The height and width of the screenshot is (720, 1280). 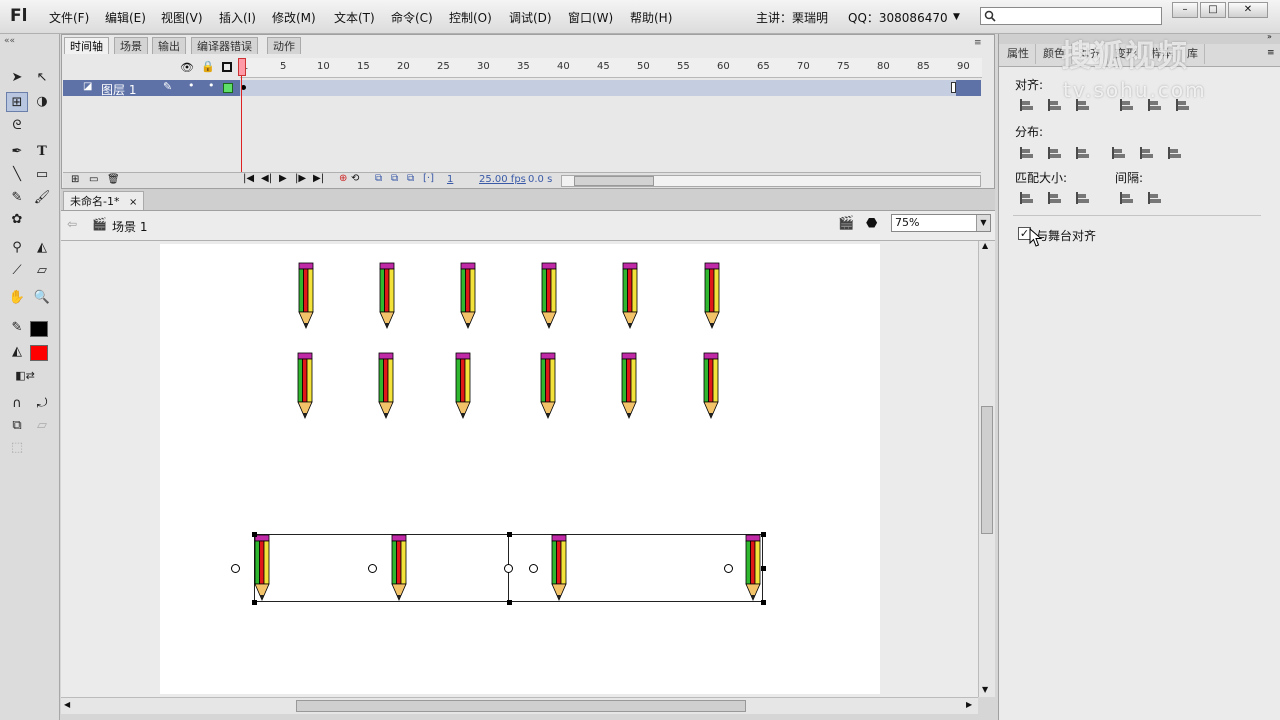 I want to click on show-hide-all-icon: 👁, so click(x=187, y=67).